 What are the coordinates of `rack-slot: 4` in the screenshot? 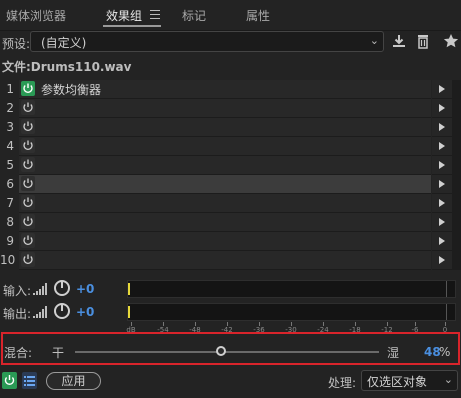 It's located at (230, 146).